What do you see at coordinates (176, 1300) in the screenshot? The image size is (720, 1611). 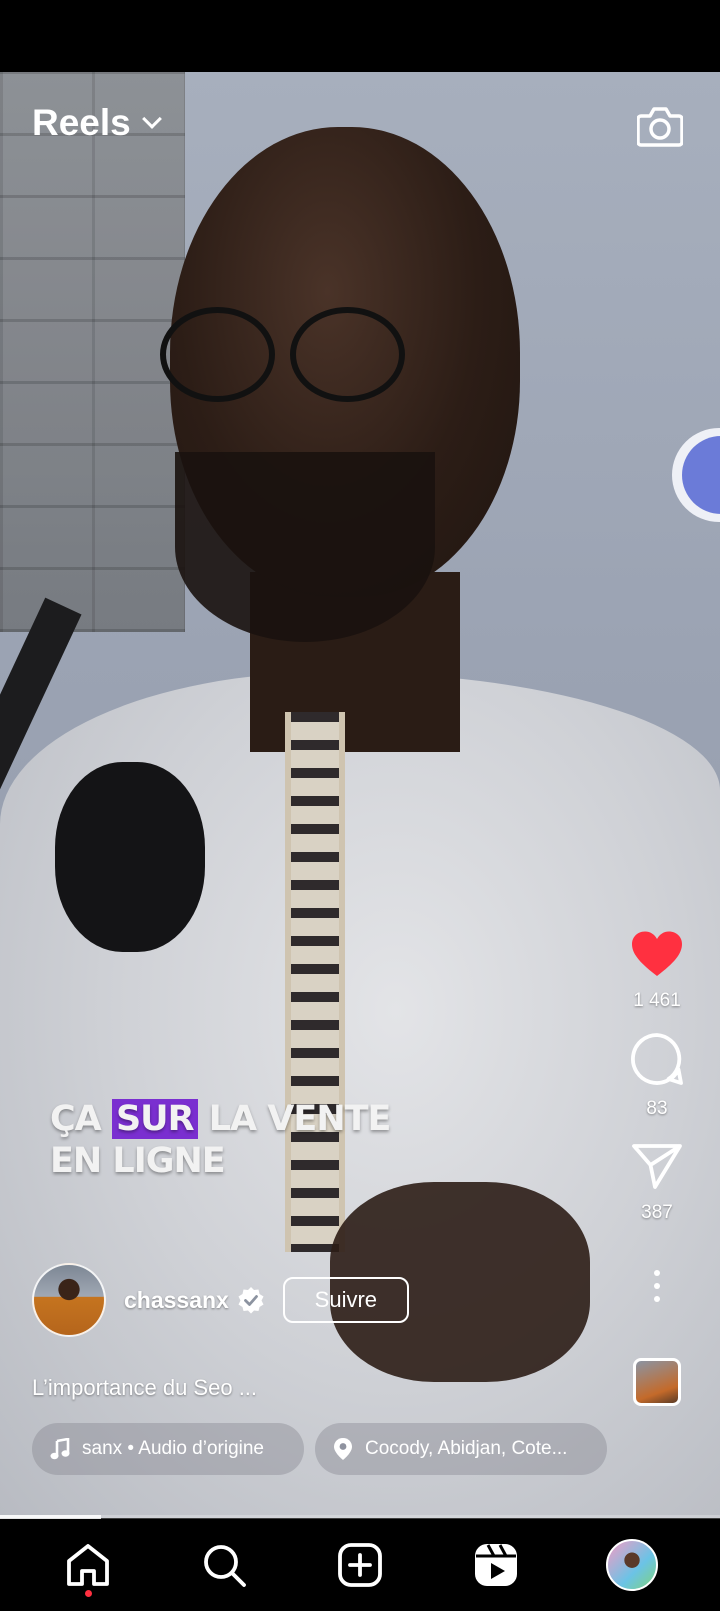 I see `author-username: chassanx` at bounding box center [176, 1300].